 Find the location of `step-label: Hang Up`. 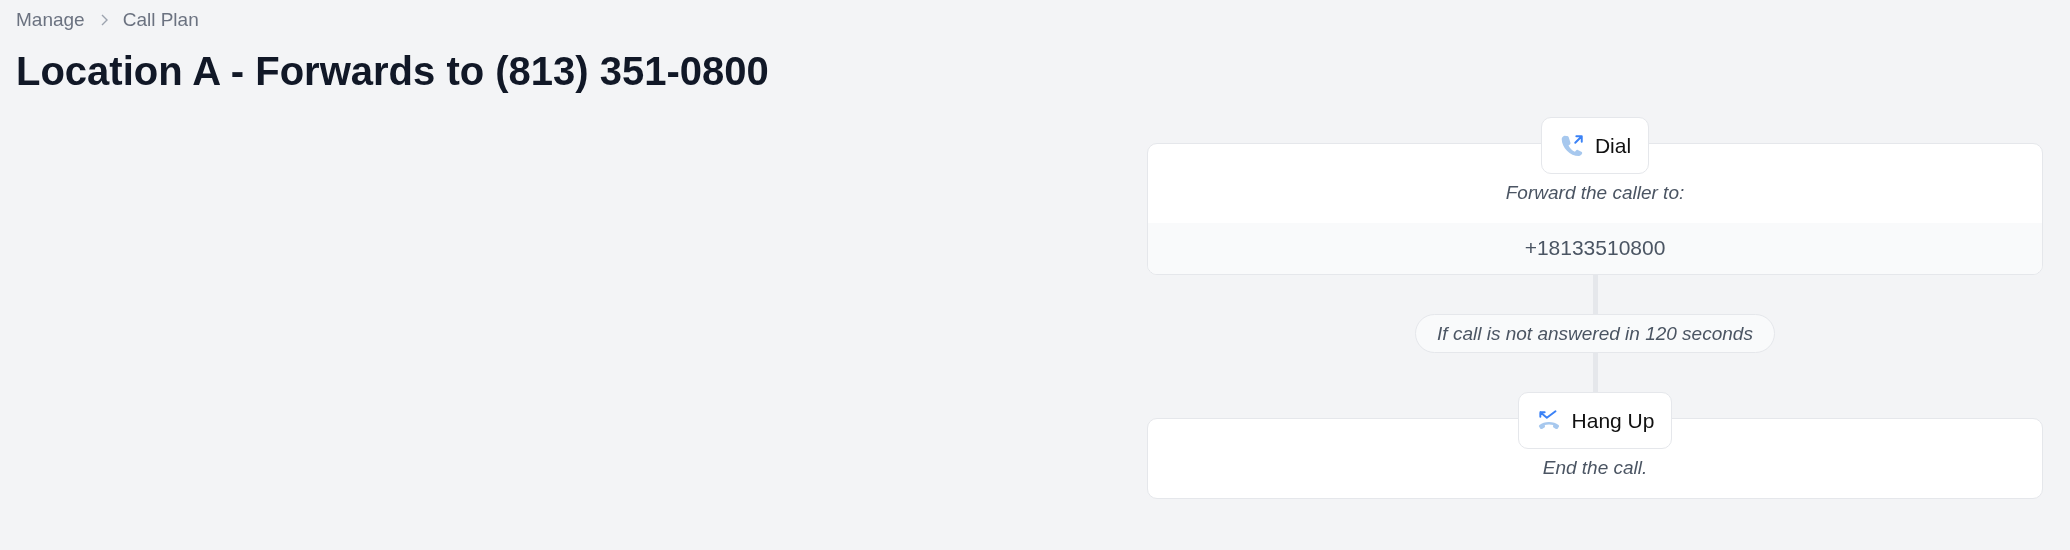

step-label: Hang Up is located at coordinates (1613, 420).